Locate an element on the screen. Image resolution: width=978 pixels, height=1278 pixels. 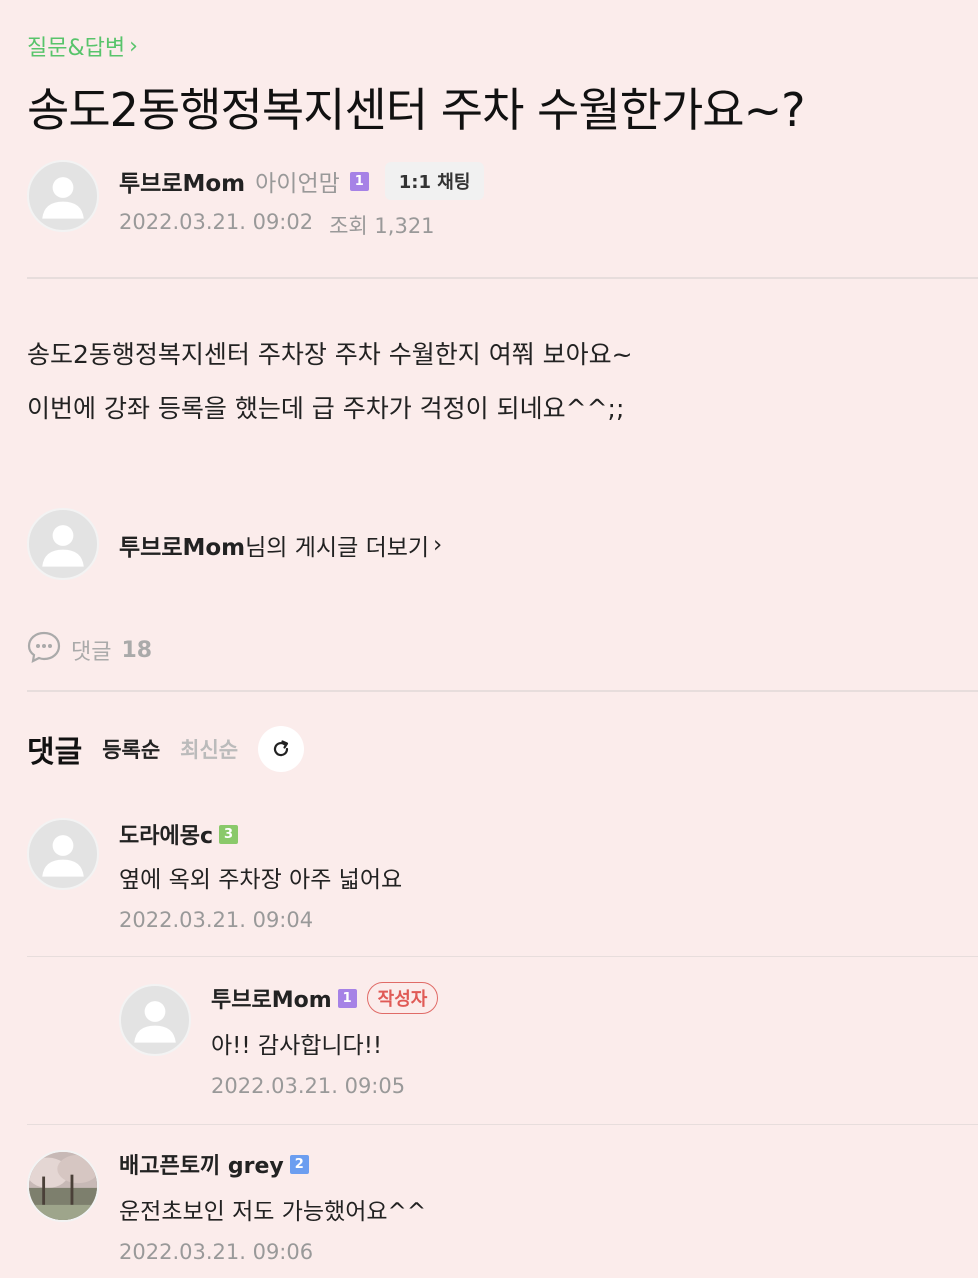
more-posts-link: 투브로Mom 님의 게시글 더보기 › is located at coordinates (280, 545).